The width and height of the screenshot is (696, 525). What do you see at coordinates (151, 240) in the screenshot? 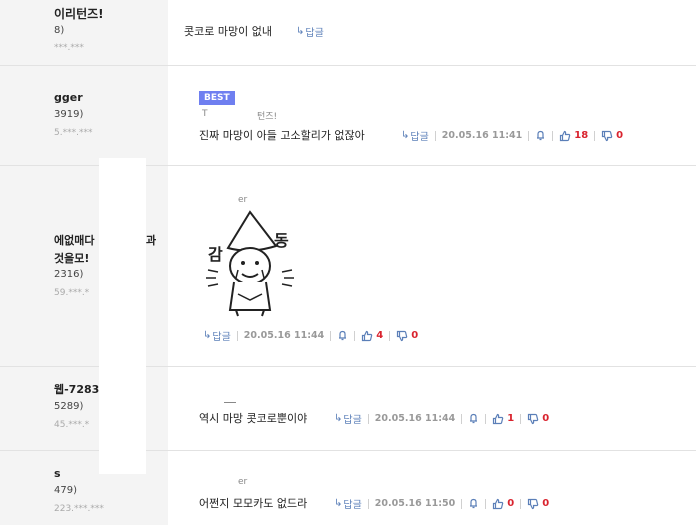
I see `author-nickname-tail: 과` at bounding box center [151, 240].